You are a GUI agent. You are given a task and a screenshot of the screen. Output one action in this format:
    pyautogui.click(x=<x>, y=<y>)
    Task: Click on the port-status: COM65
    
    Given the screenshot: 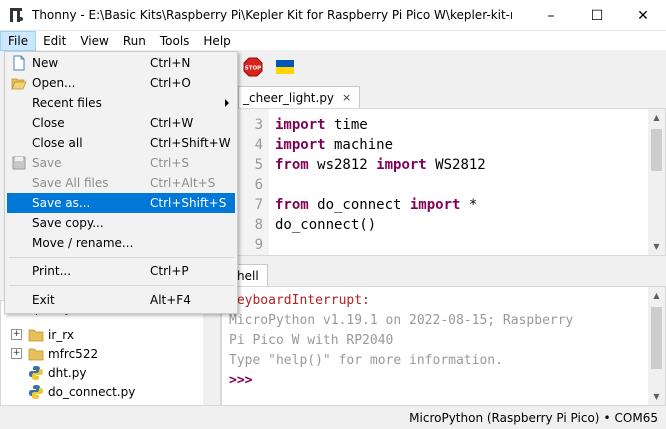 What is the action you would take?
    pyautogui.click(x=636, y=418)
    